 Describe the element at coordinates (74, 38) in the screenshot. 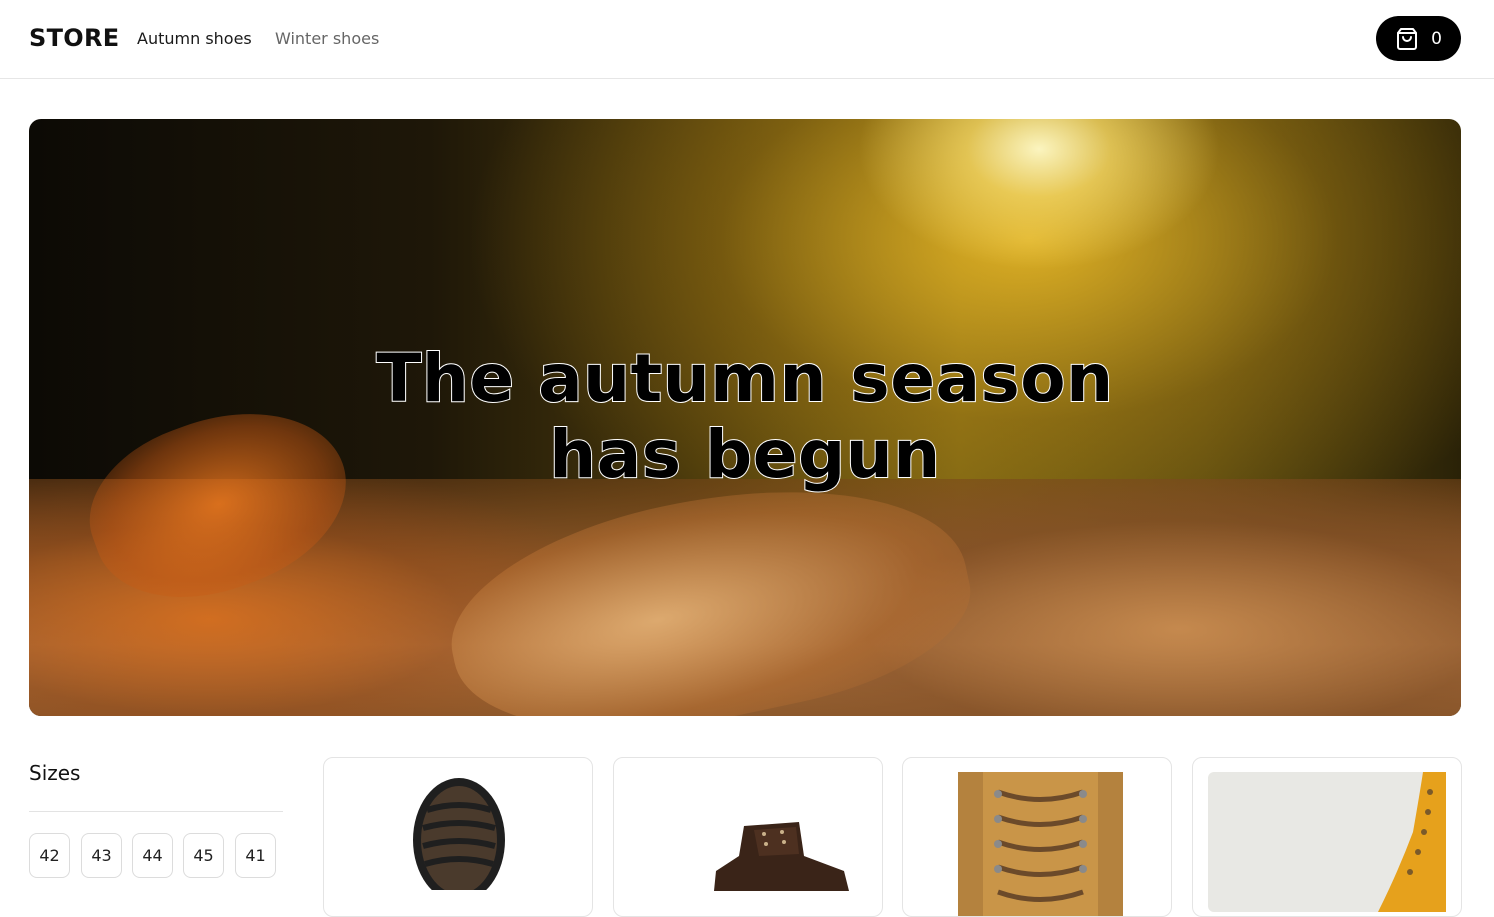

I see `store-logo: STORE` at that location.